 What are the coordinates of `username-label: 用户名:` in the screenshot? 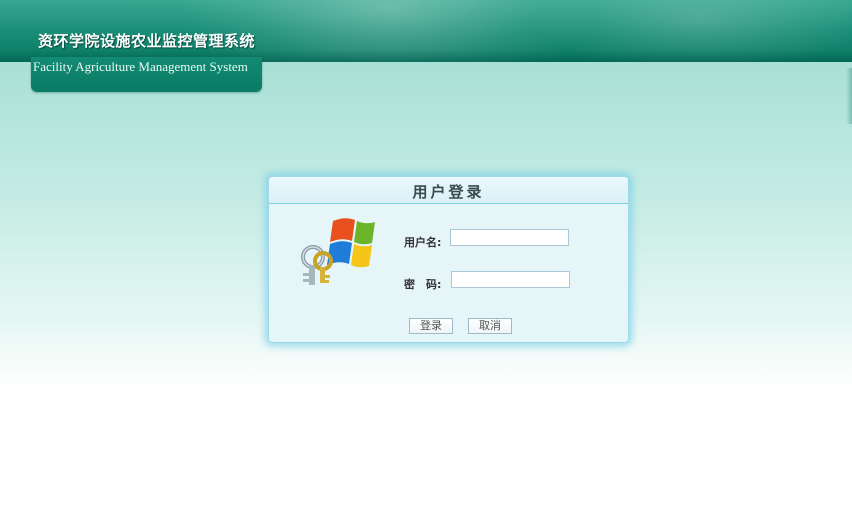 It's located at (423, 242).